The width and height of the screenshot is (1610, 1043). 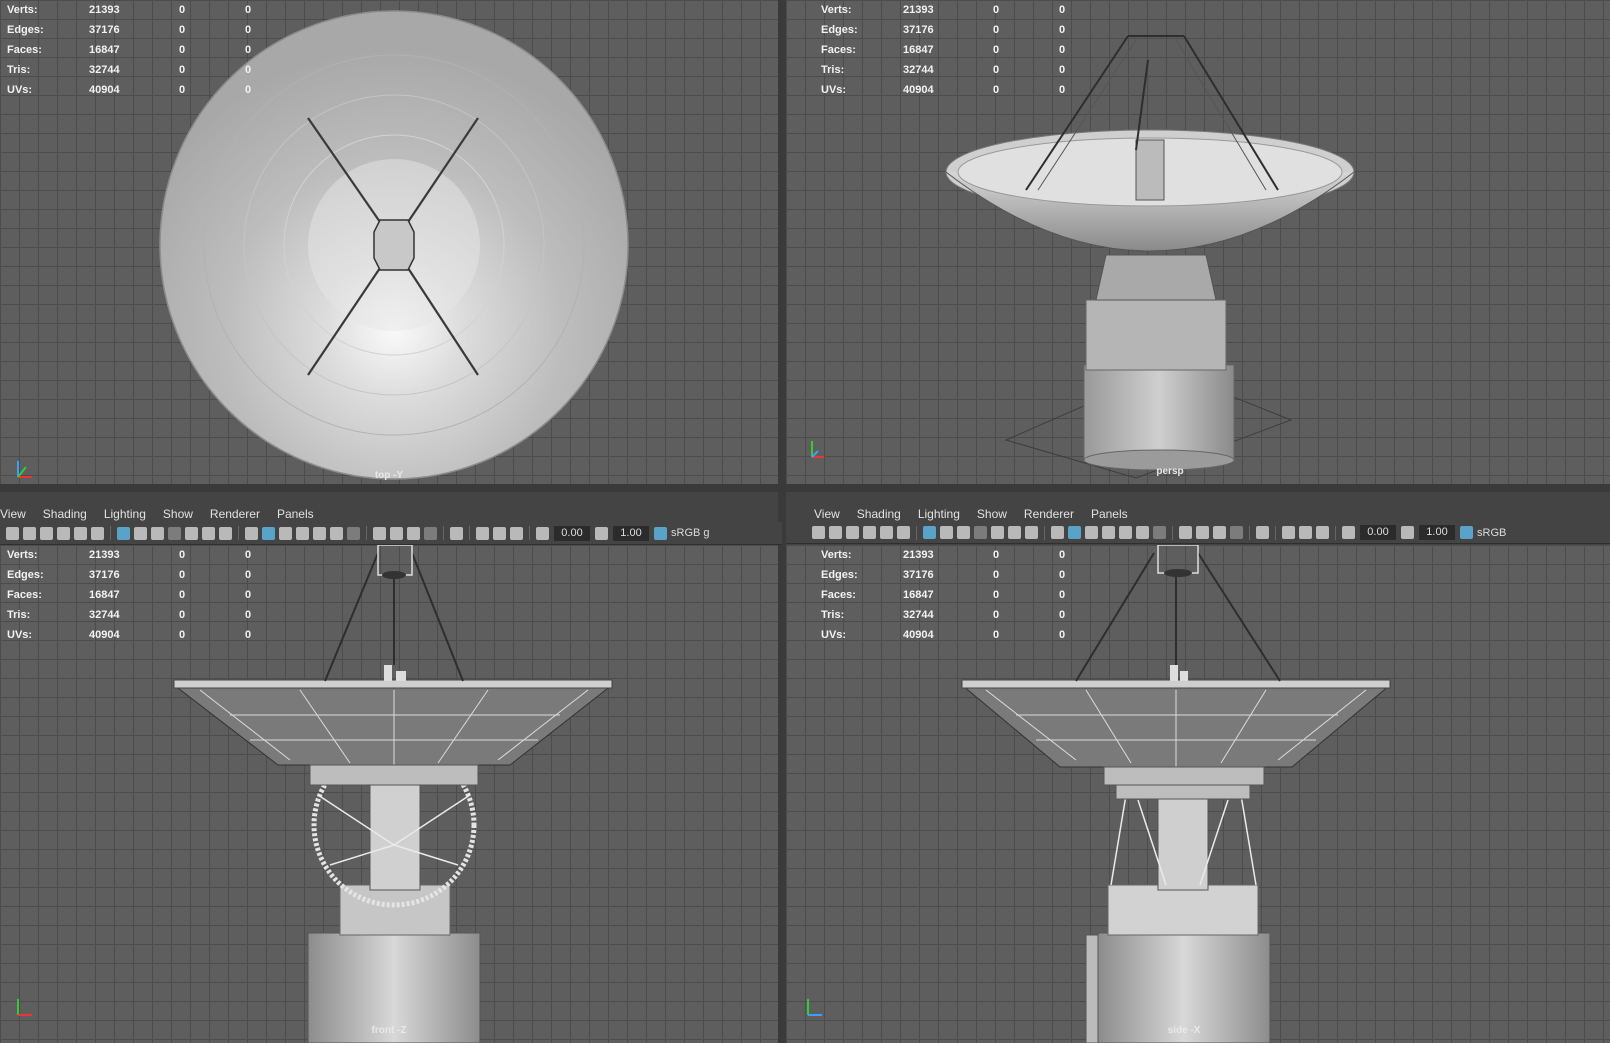 I want to click on view-transform-label: sRGB g, so click(x=690, y=533).